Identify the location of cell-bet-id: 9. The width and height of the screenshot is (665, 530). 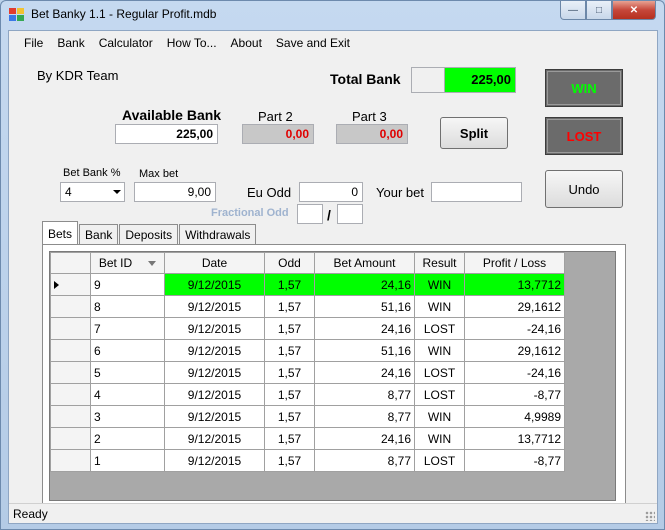
(127, 284).